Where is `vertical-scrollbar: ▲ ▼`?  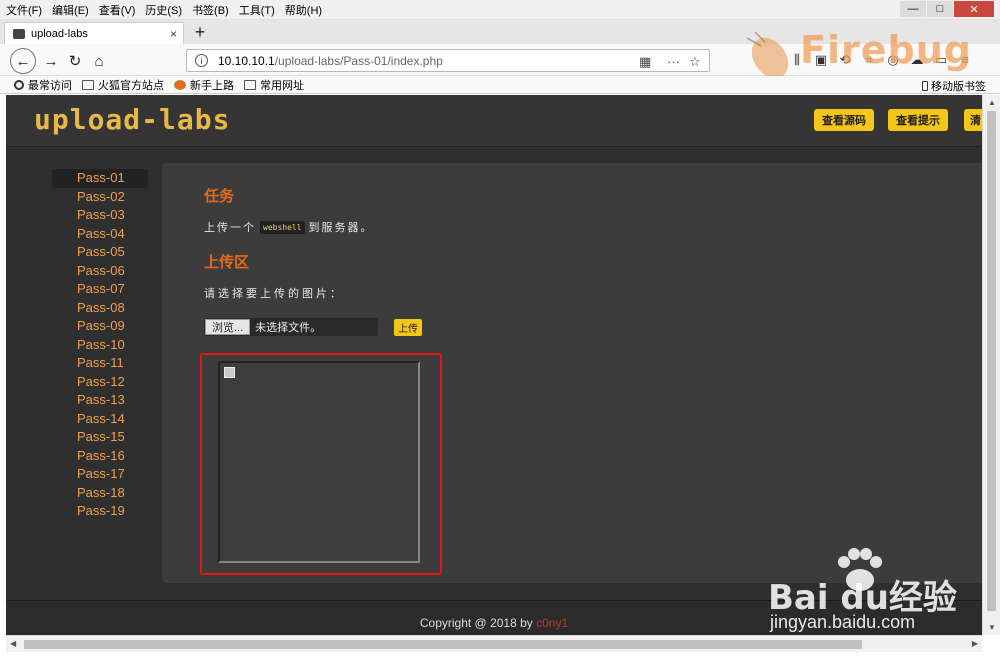
vertical-scrollbar: ▲ ▼ is located at coordinates (991, 365).